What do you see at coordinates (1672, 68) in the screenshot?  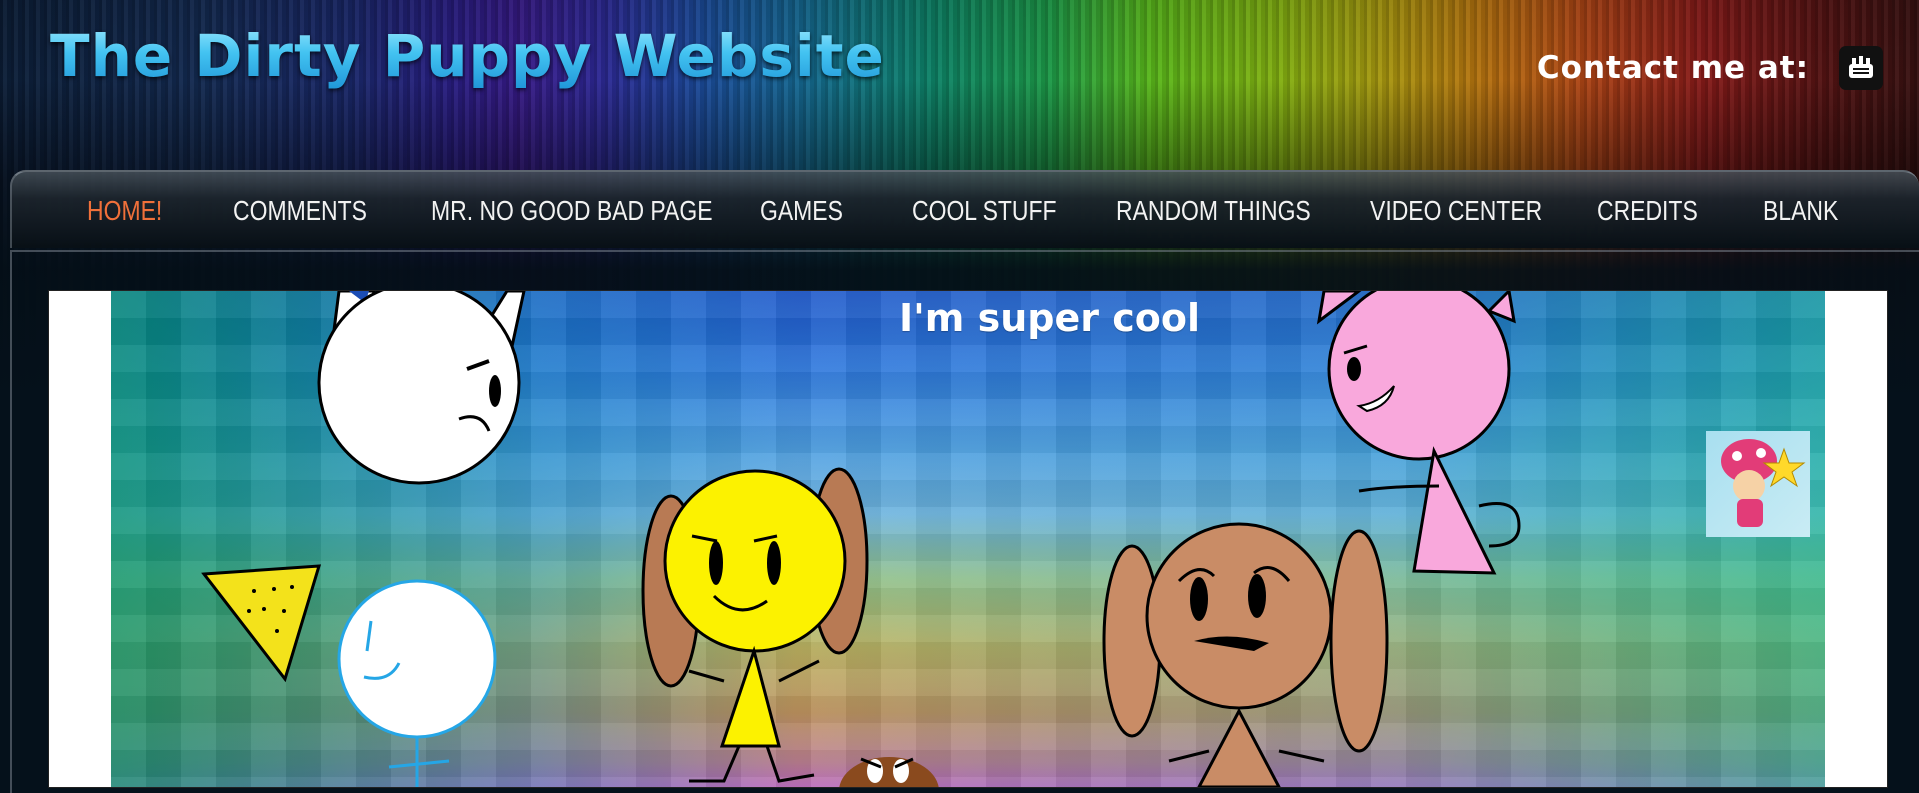 I see `contact-label: Contact me at:` at bounding box center [1672, 68].